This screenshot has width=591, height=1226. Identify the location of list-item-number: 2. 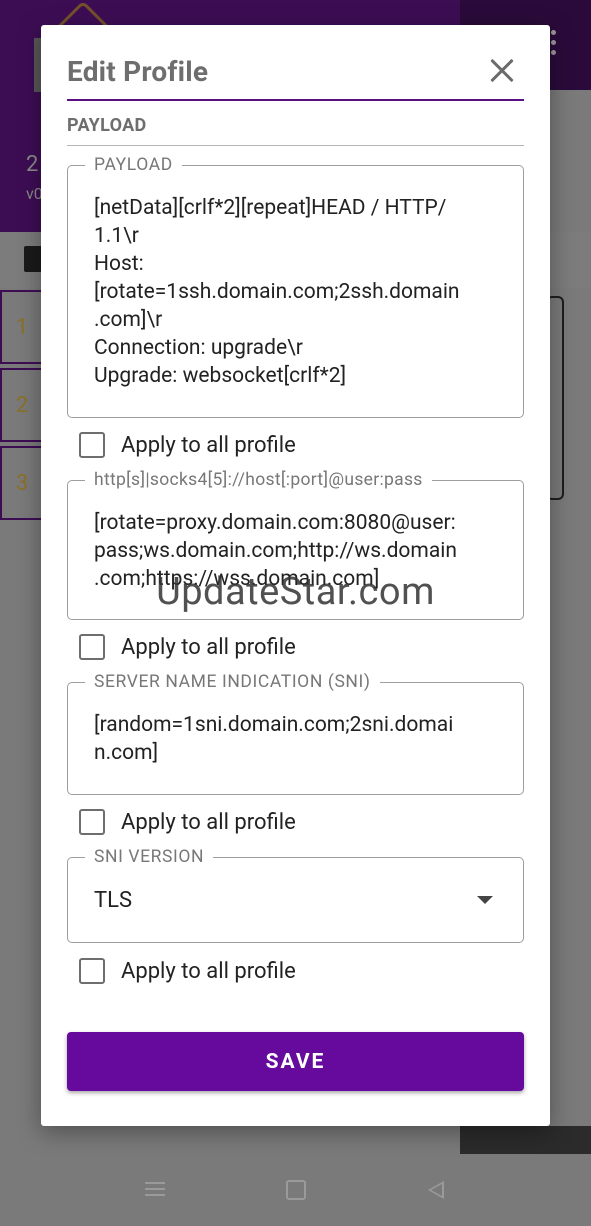
(22, 405).